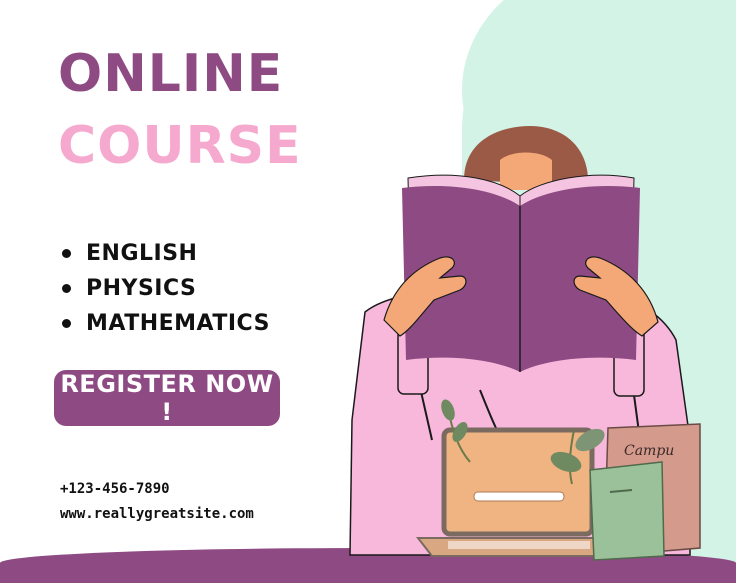  I want to click on laptop-keyboard, so click(519, 545).